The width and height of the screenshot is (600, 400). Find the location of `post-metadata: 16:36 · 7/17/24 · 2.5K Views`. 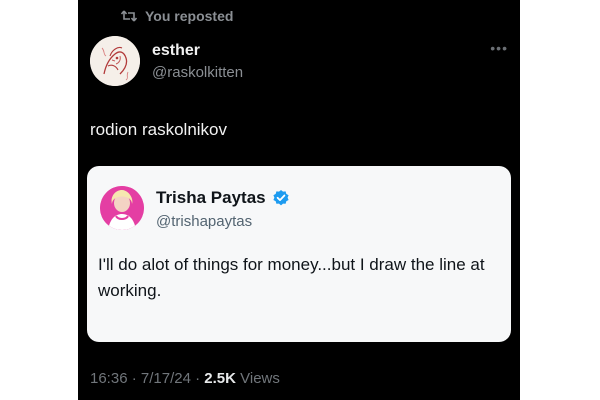

post-metadata: 16:36 · 7/17/24 · 2.5K Views is located at coordinates (185, 378).